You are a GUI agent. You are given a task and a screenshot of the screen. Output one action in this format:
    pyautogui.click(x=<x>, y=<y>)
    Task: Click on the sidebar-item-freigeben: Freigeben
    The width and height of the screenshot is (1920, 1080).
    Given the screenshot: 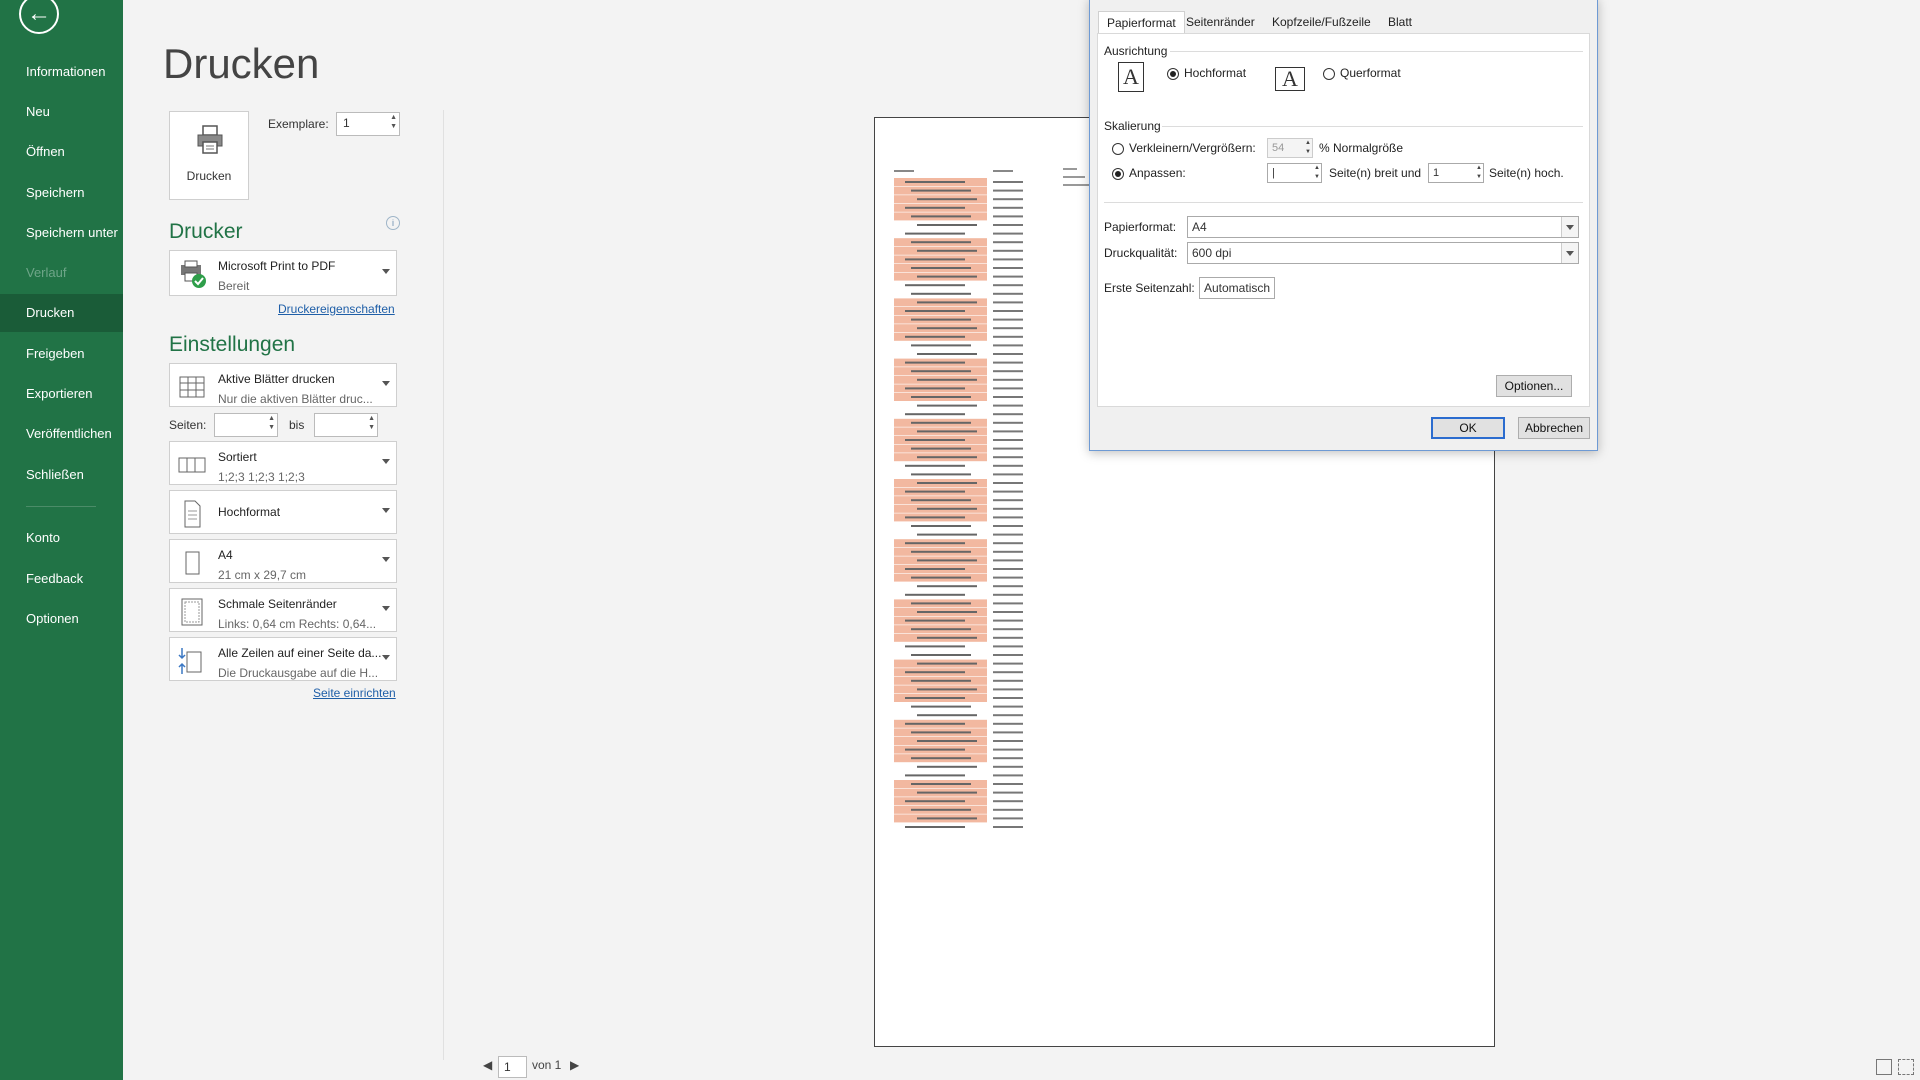 What is the action you would take?
    pyautogui.click(x=61, y=354)
    